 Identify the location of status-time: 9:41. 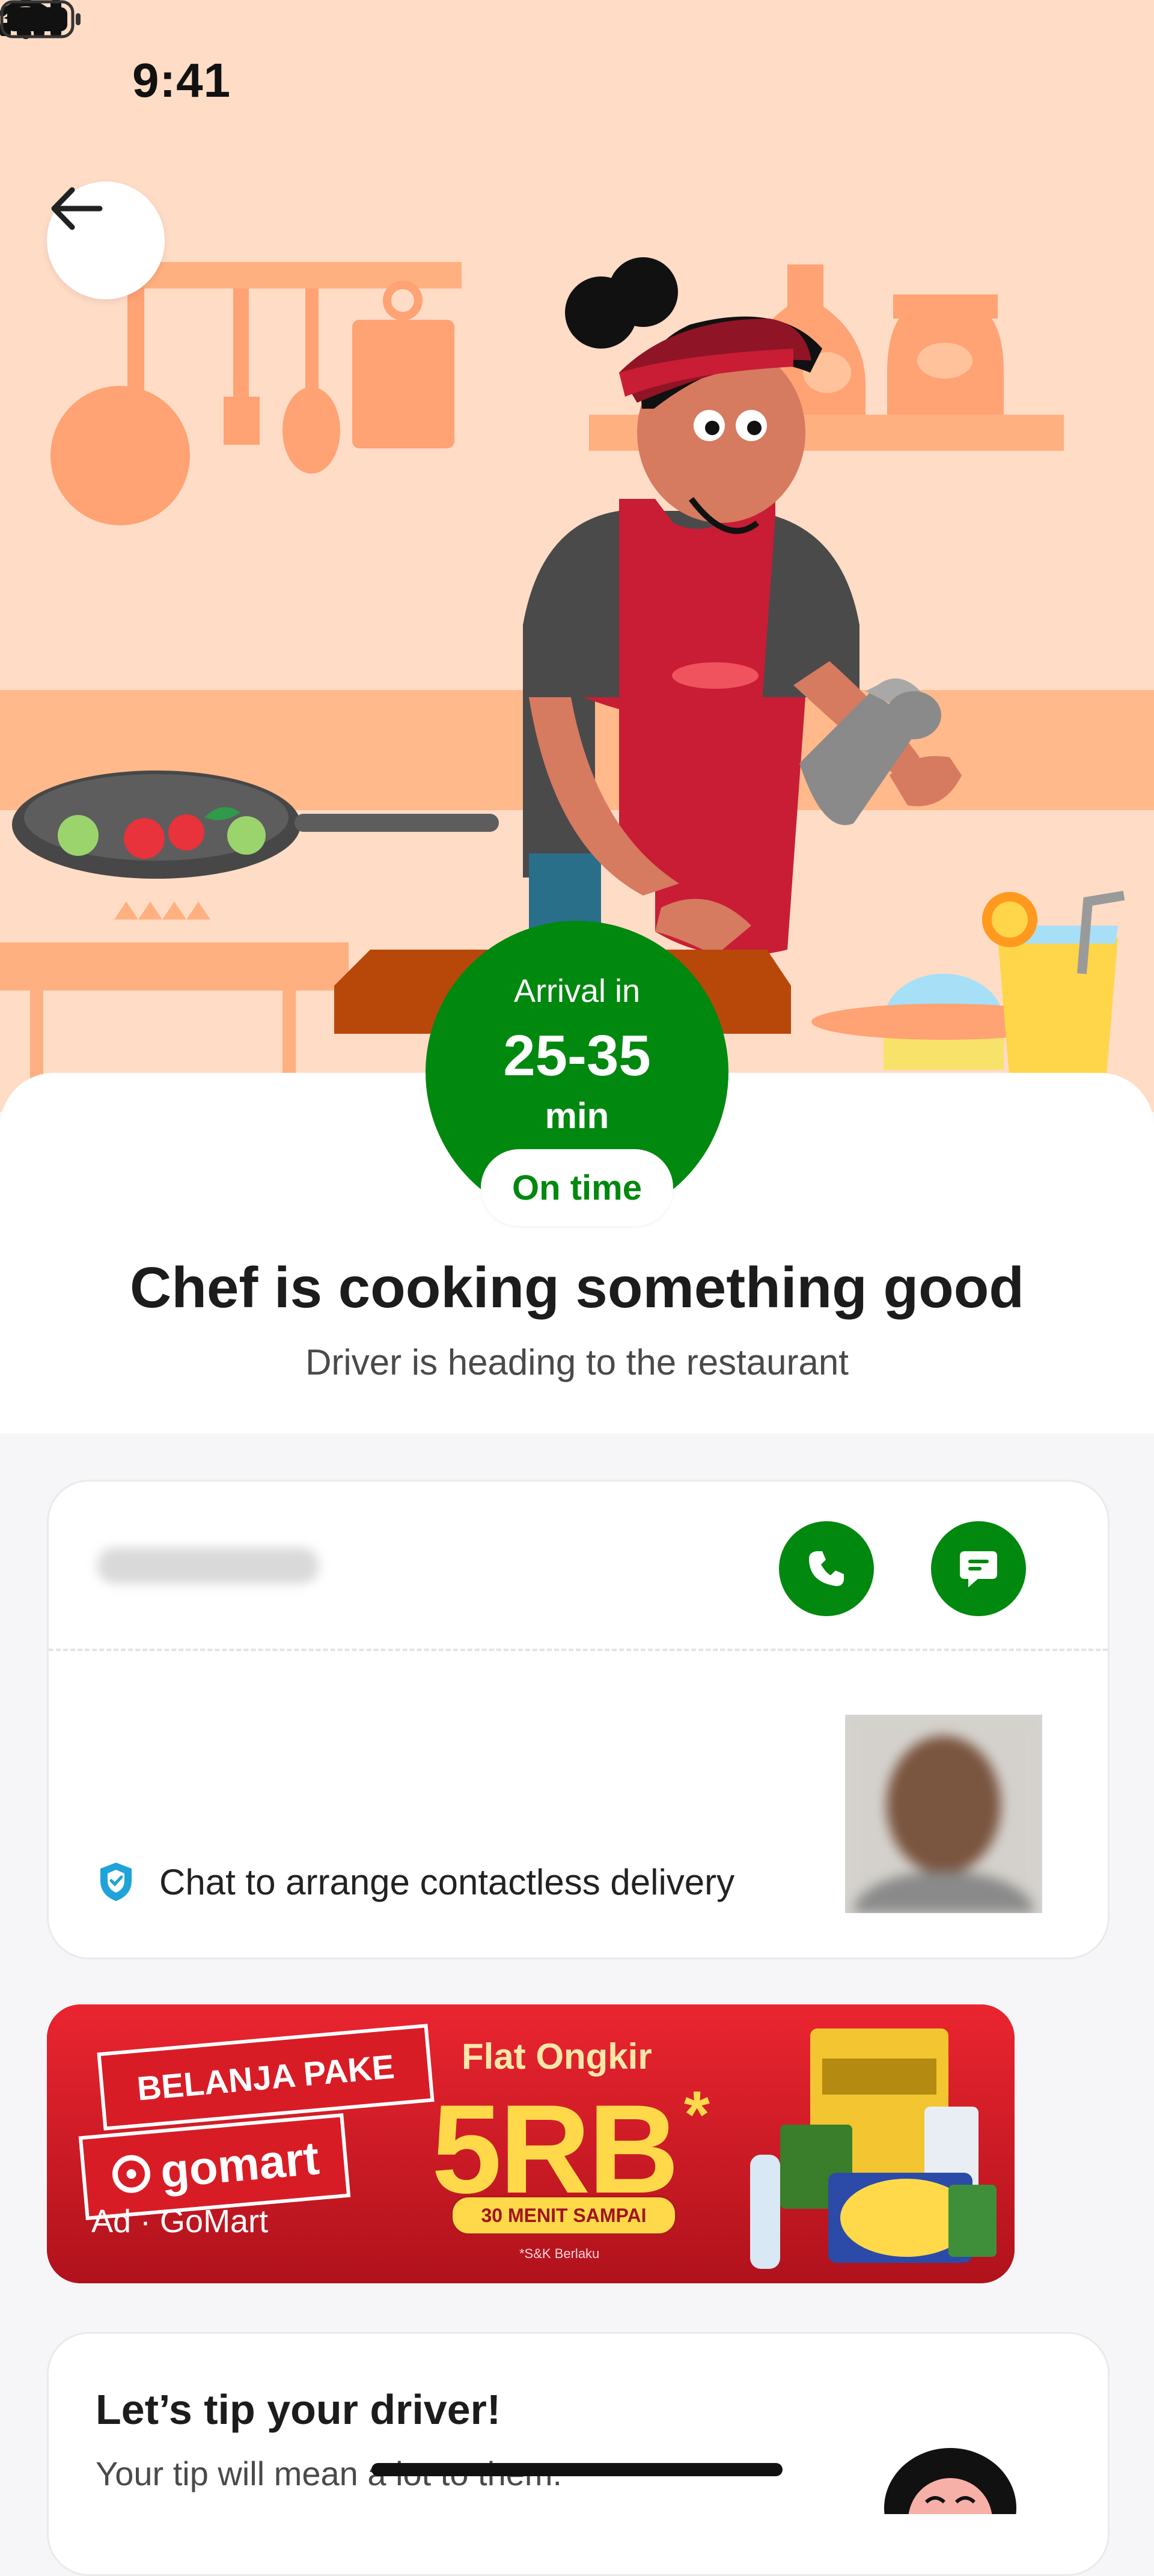
(181, 80).